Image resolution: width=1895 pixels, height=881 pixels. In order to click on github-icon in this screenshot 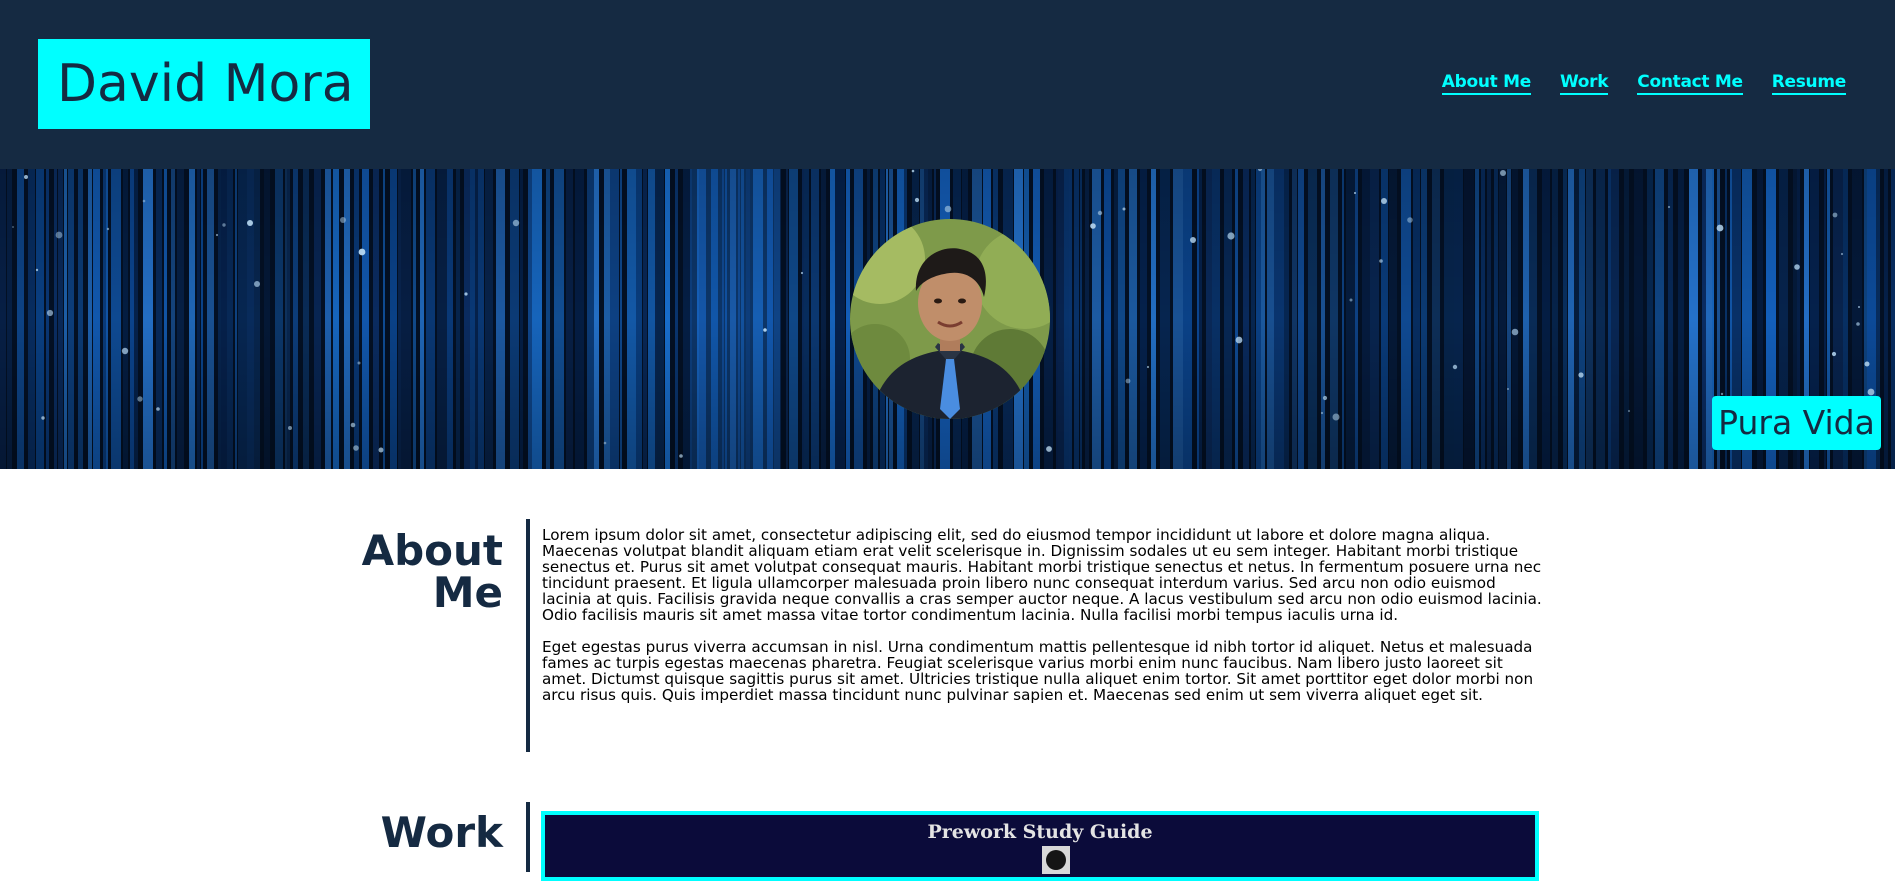, I will do `click(1056, 860)`.